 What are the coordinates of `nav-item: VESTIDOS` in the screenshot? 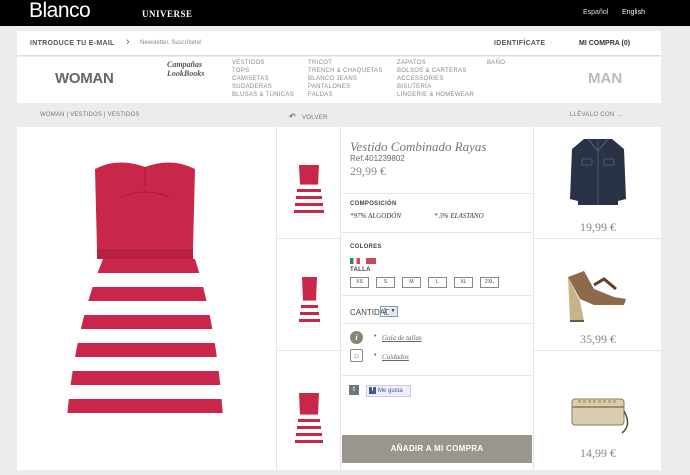 It's located at (263, 63).